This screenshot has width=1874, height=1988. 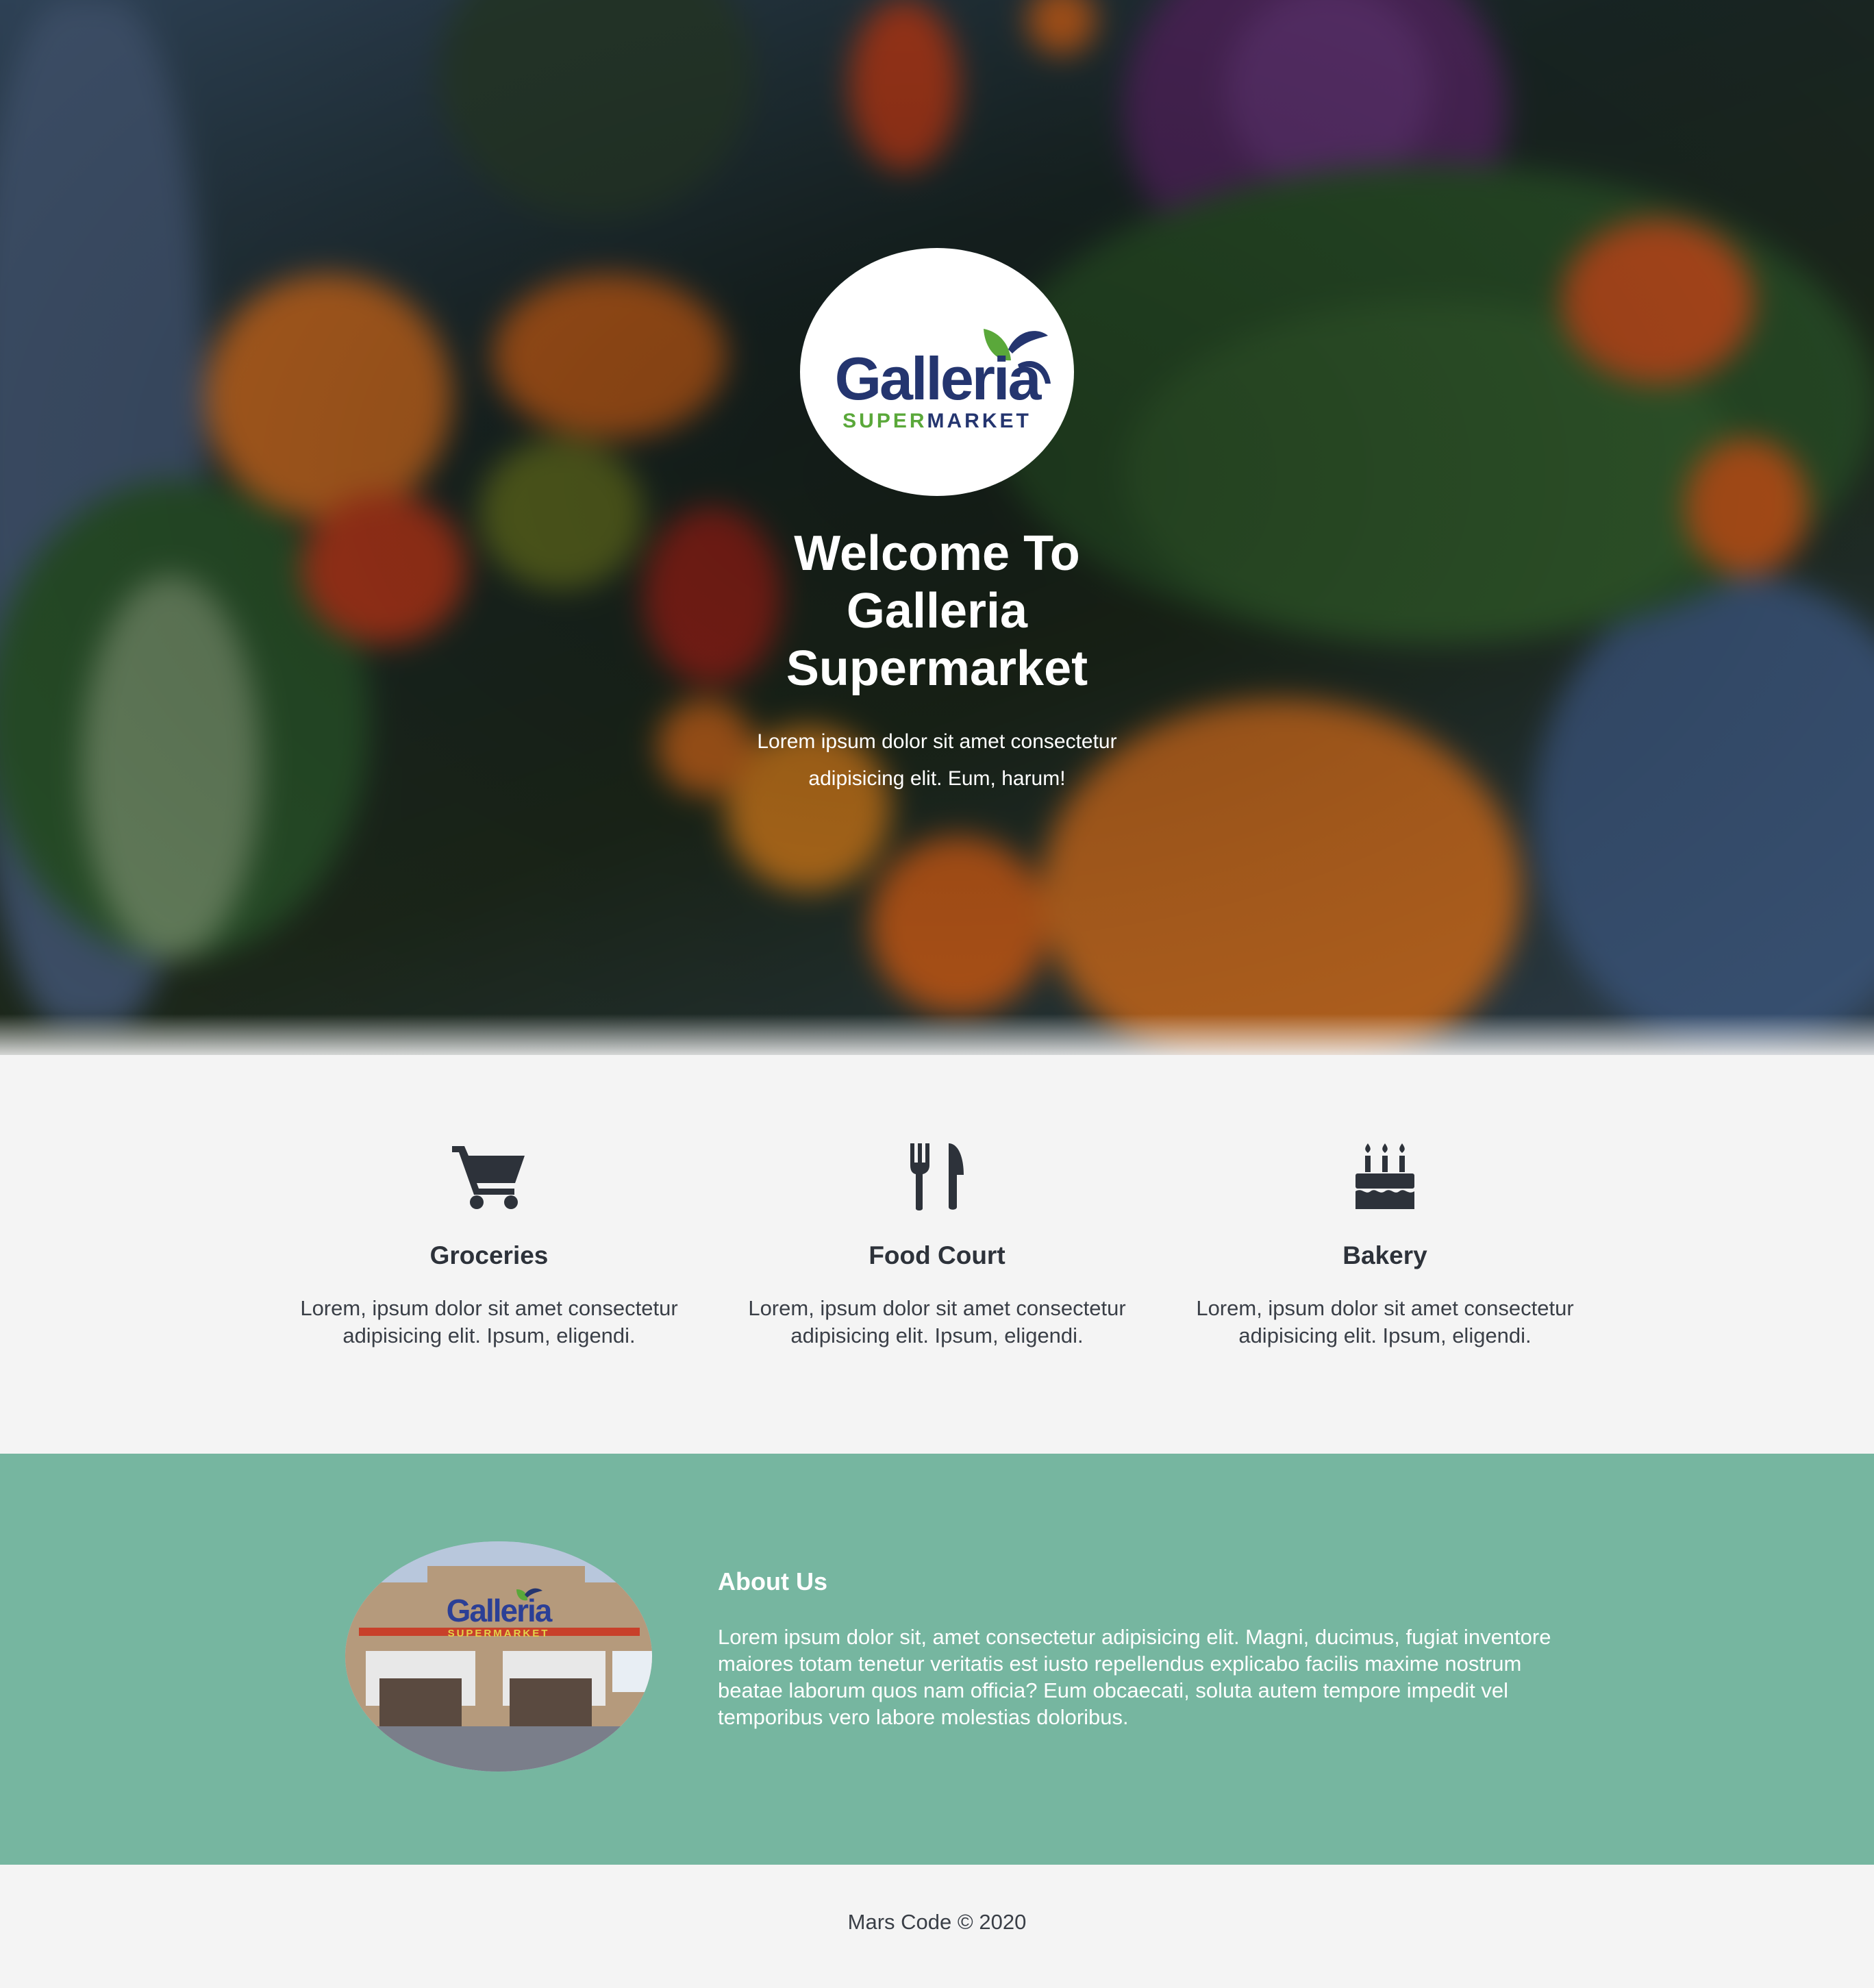 What do you see at coordinates (937, 1922) in the screenshot?
I see `footer-copyright: Mars Code © 2020` at bounding box center [937, 1922].